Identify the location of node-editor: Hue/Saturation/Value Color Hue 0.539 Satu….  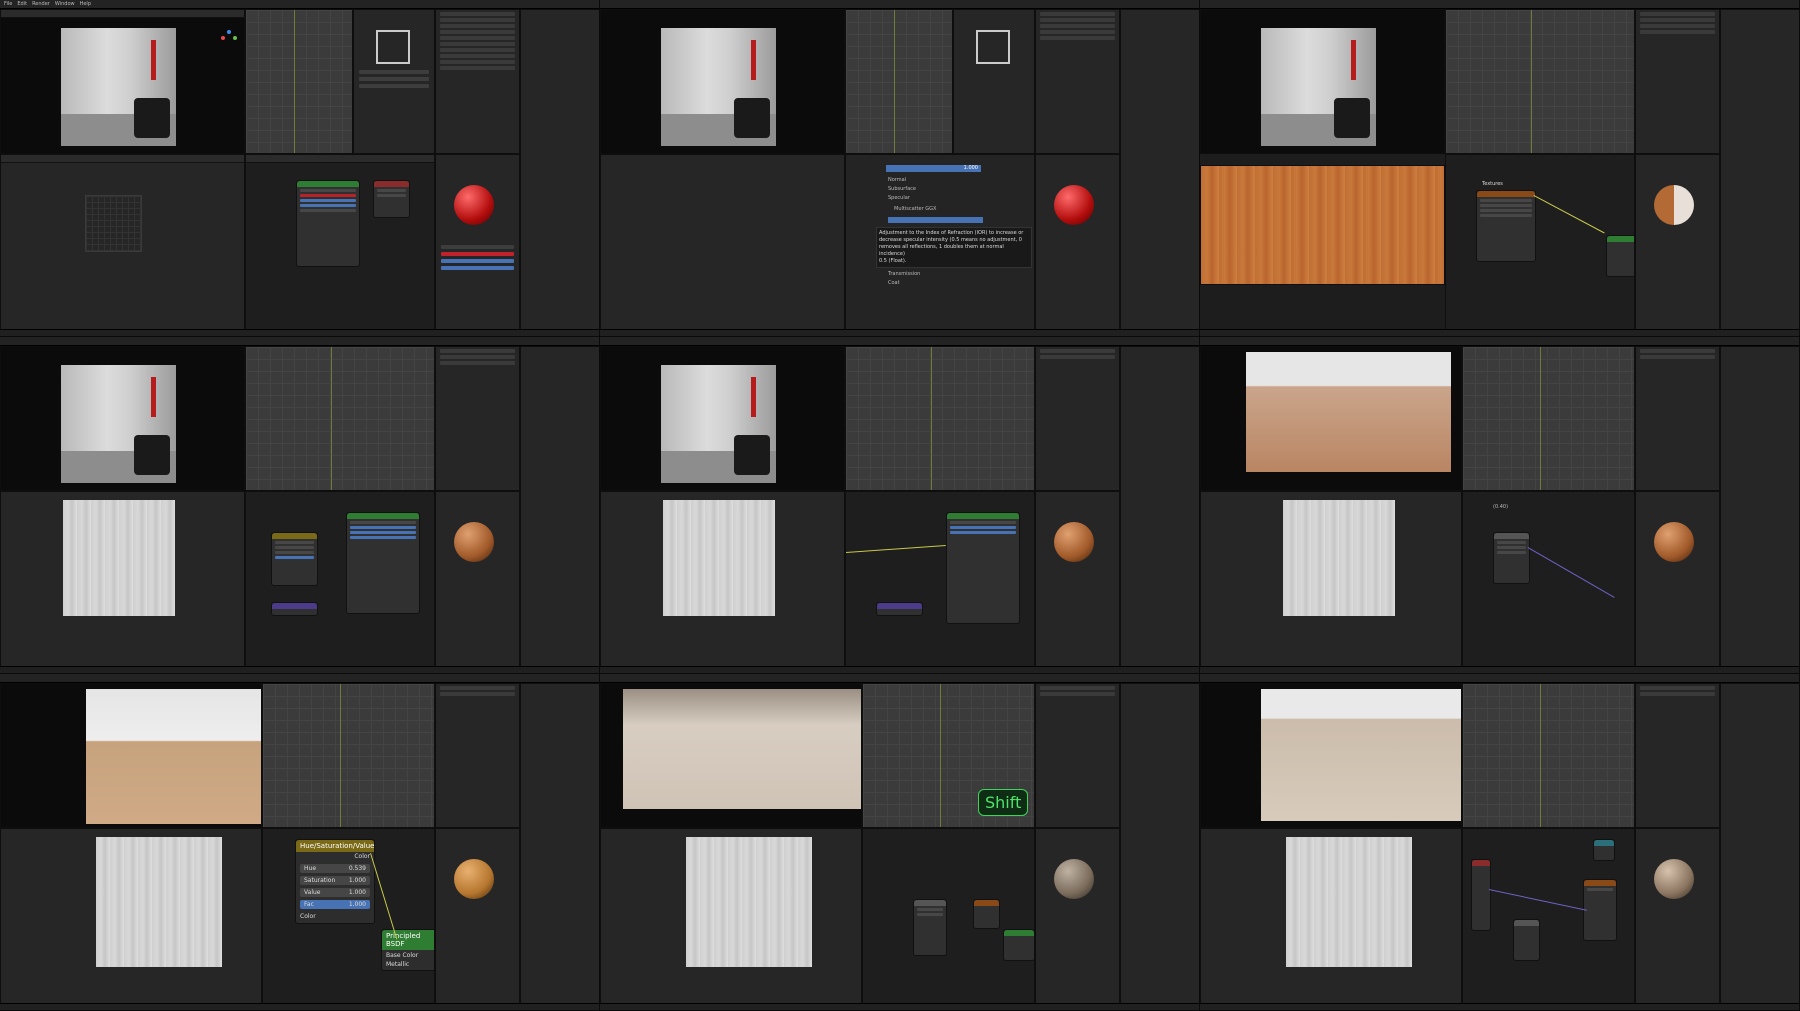
(348, 916).